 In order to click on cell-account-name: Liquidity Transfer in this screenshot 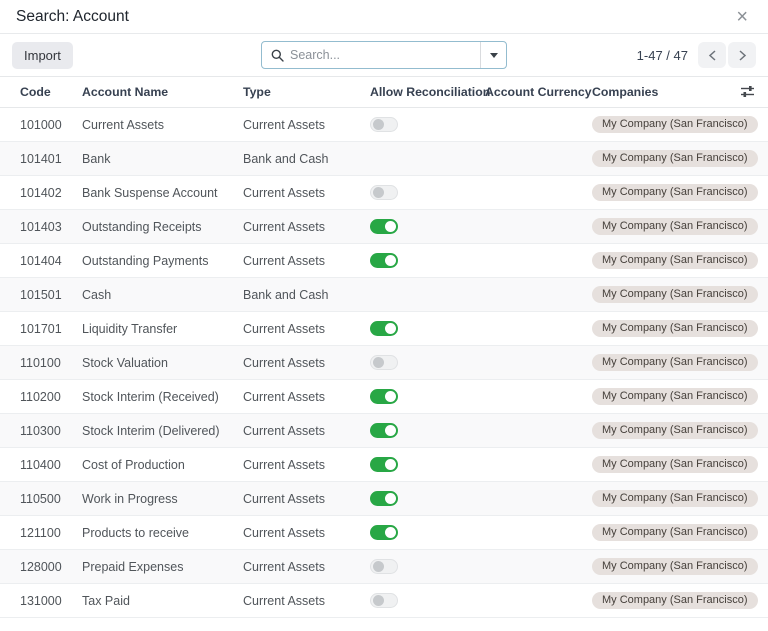, I will do `click(162, 328)`.